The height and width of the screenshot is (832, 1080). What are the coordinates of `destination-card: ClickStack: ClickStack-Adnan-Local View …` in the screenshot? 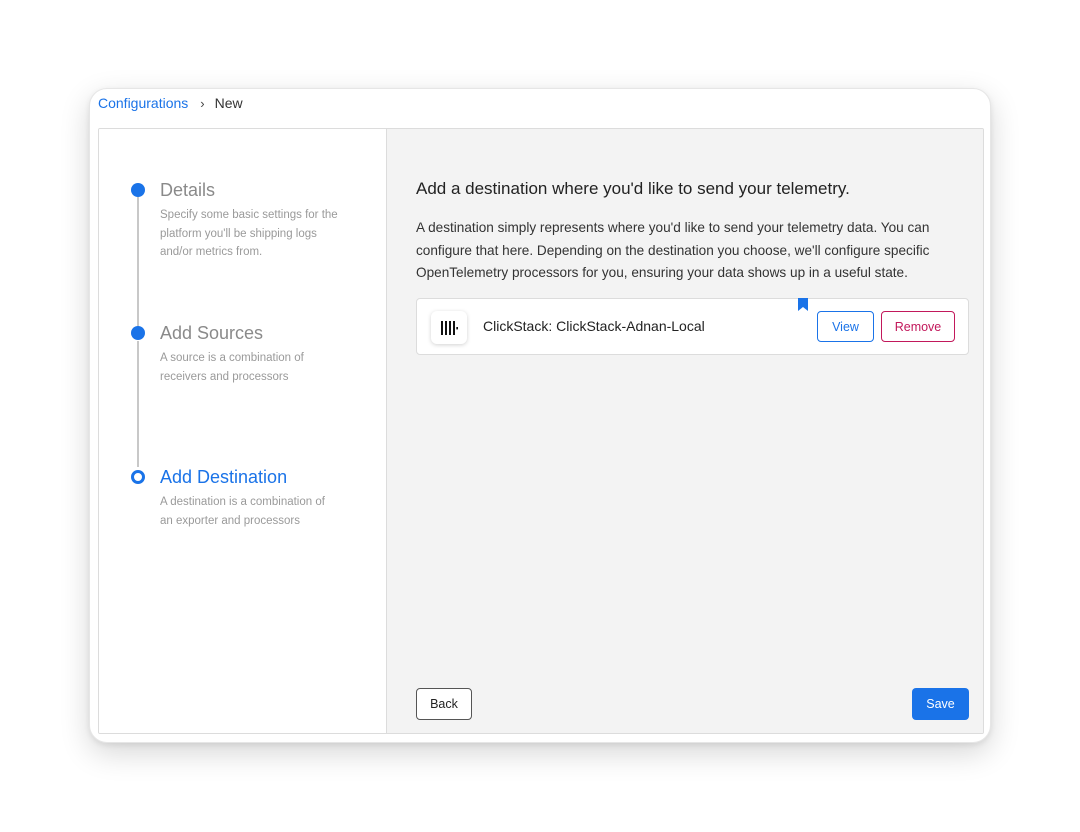 It's located at (692, 326).